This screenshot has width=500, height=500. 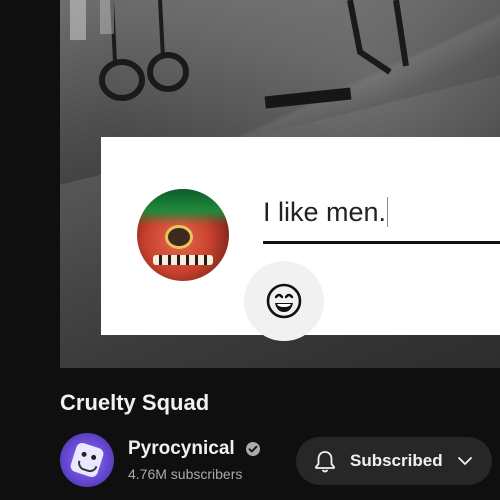 I want to click on avatar-teeth, so click(x=183, y=260).